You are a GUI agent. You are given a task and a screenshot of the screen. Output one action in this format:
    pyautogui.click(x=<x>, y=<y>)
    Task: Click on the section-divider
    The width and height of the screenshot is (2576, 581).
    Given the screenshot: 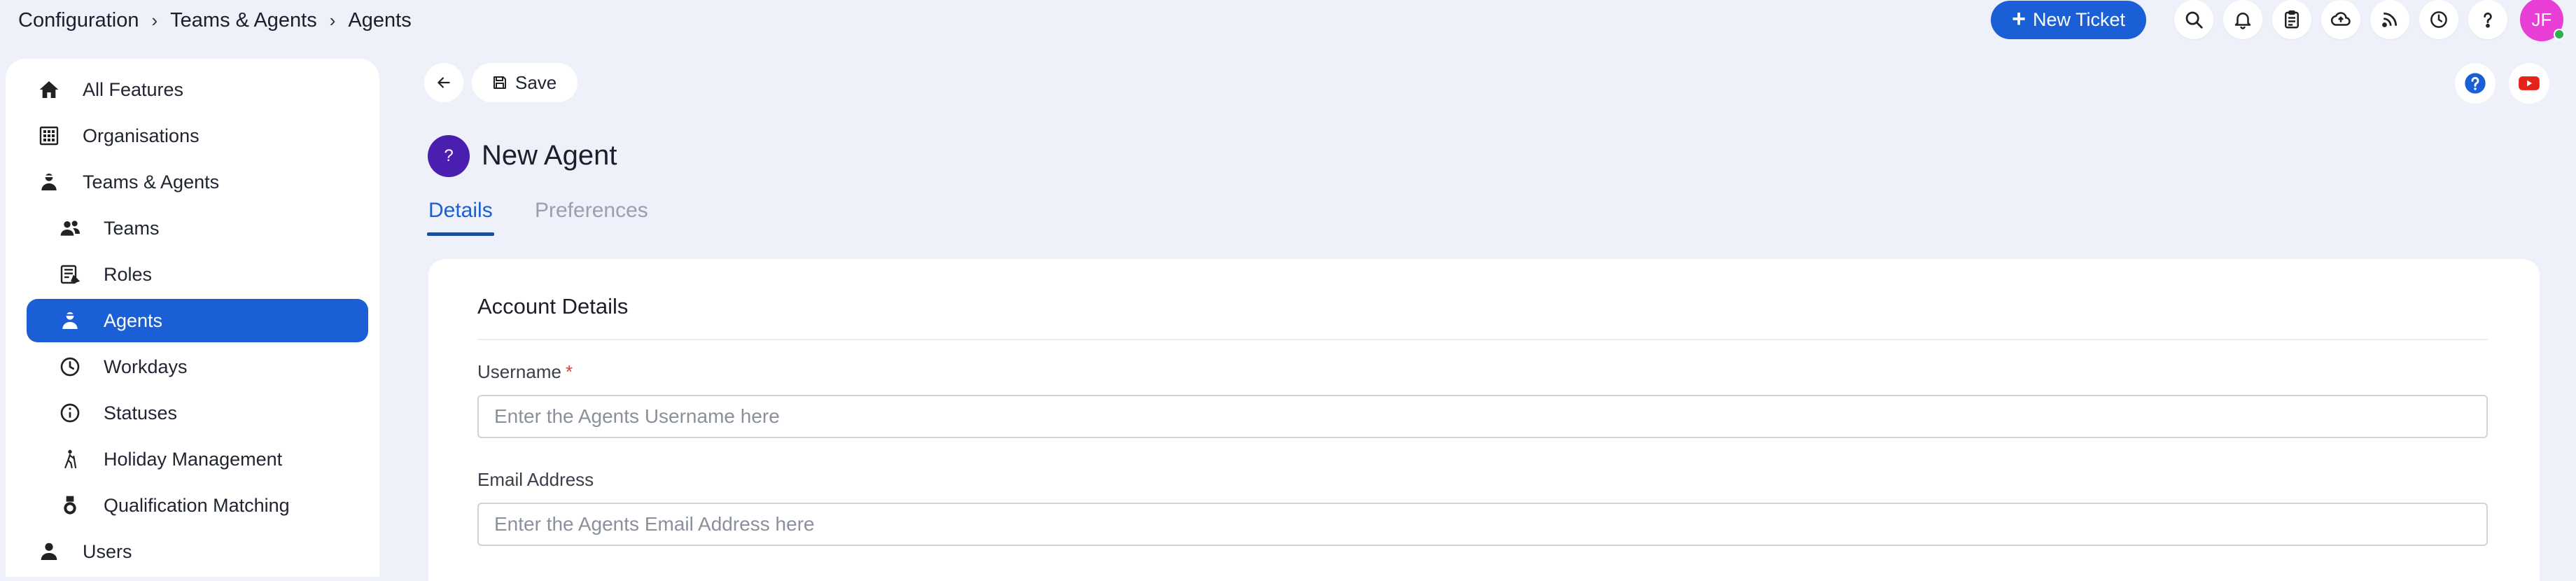 What is the action you would take?
    pyautogui.click(x=1482, y=339)
    